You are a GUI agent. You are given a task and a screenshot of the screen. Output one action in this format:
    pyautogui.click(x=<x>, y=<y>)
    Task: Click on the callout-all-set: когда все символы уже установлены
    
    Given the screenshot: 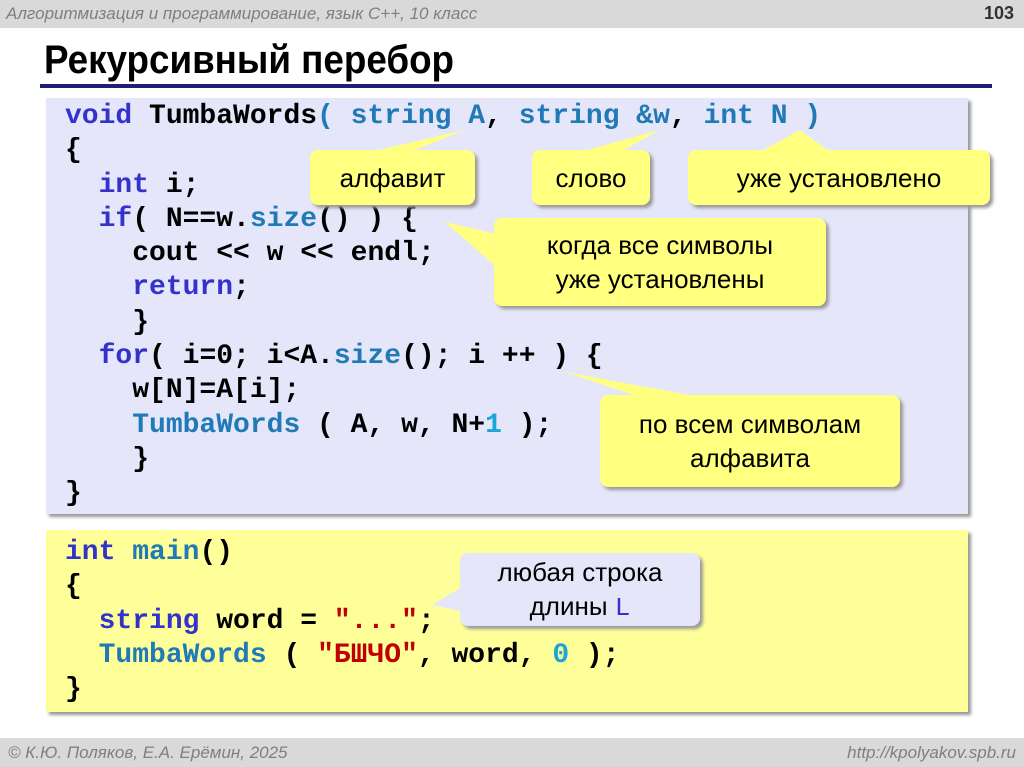 What is the action you would take?
    pyautogui.click(x=660, y=262)
    